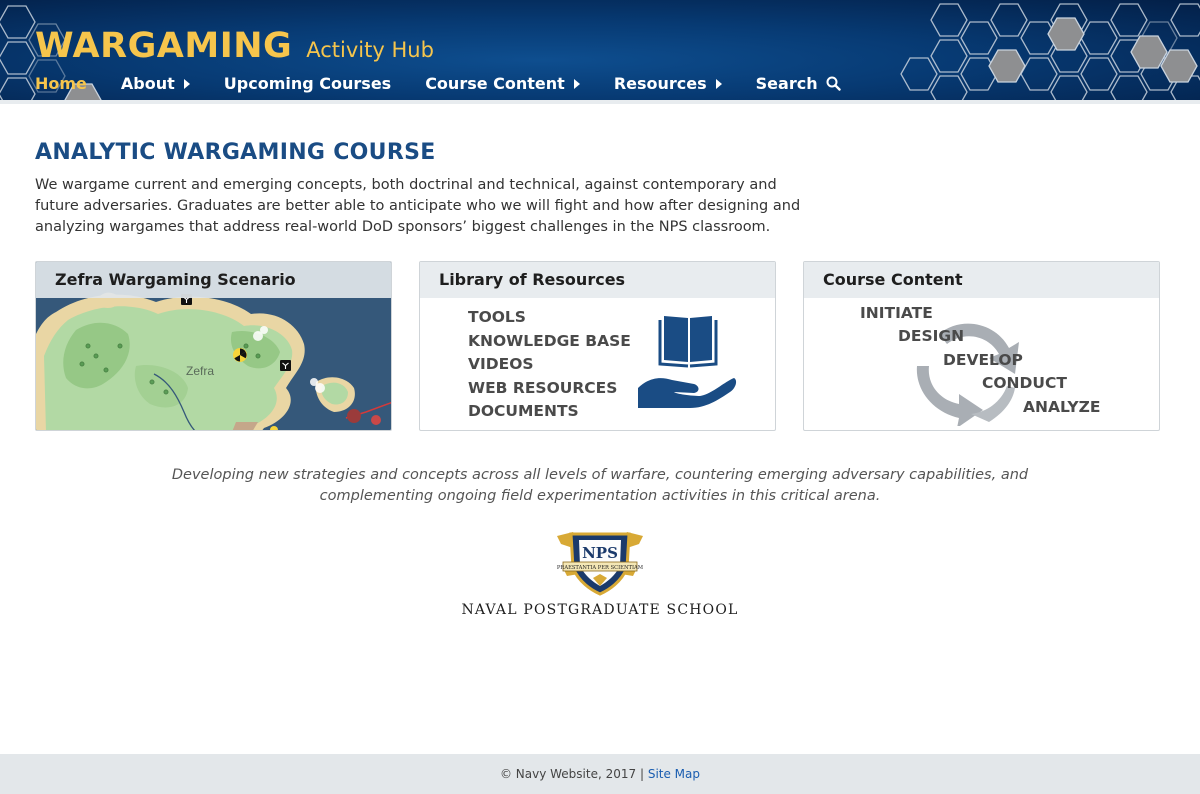  I want to click on search-icon, so click(833, 83).